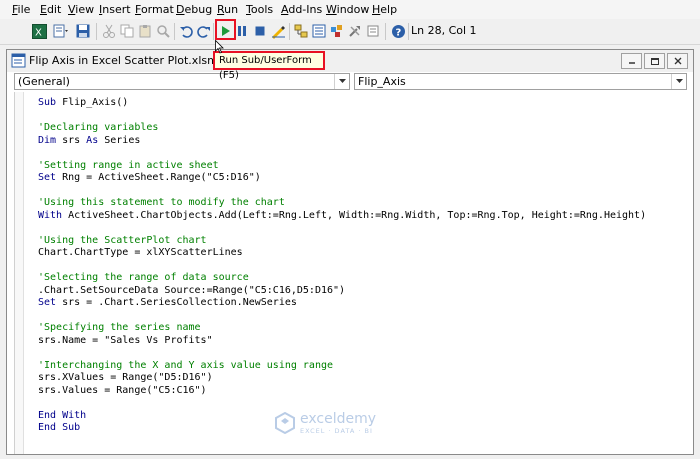  Describe the element at coordinates (269, 66) in the screenshot. I see `tooltip: Run Sub/UserForm (F5)` at that location.